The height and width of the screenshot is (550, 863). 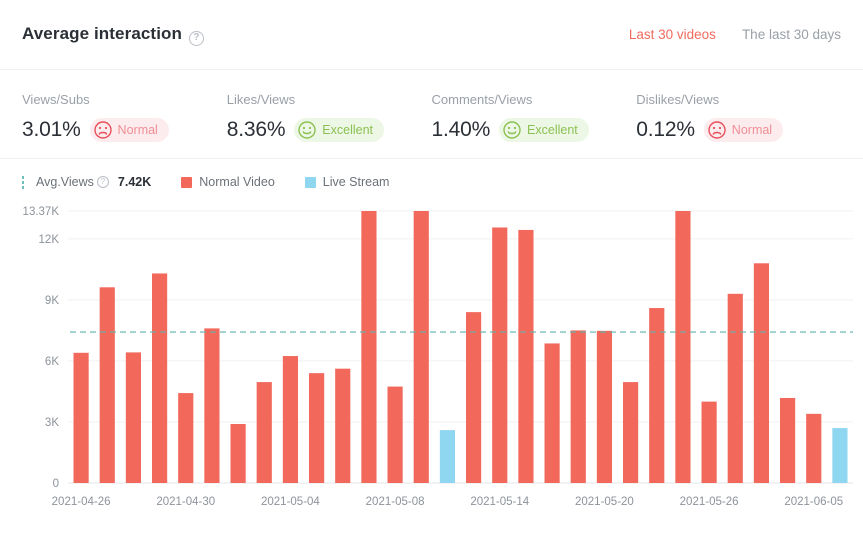 What do you see at coordinates (738, 117) in the screenshot?
I see `metric-dislikes-views: Dislikes/Views 0.12% Normal` at bounding box center [738, 117].